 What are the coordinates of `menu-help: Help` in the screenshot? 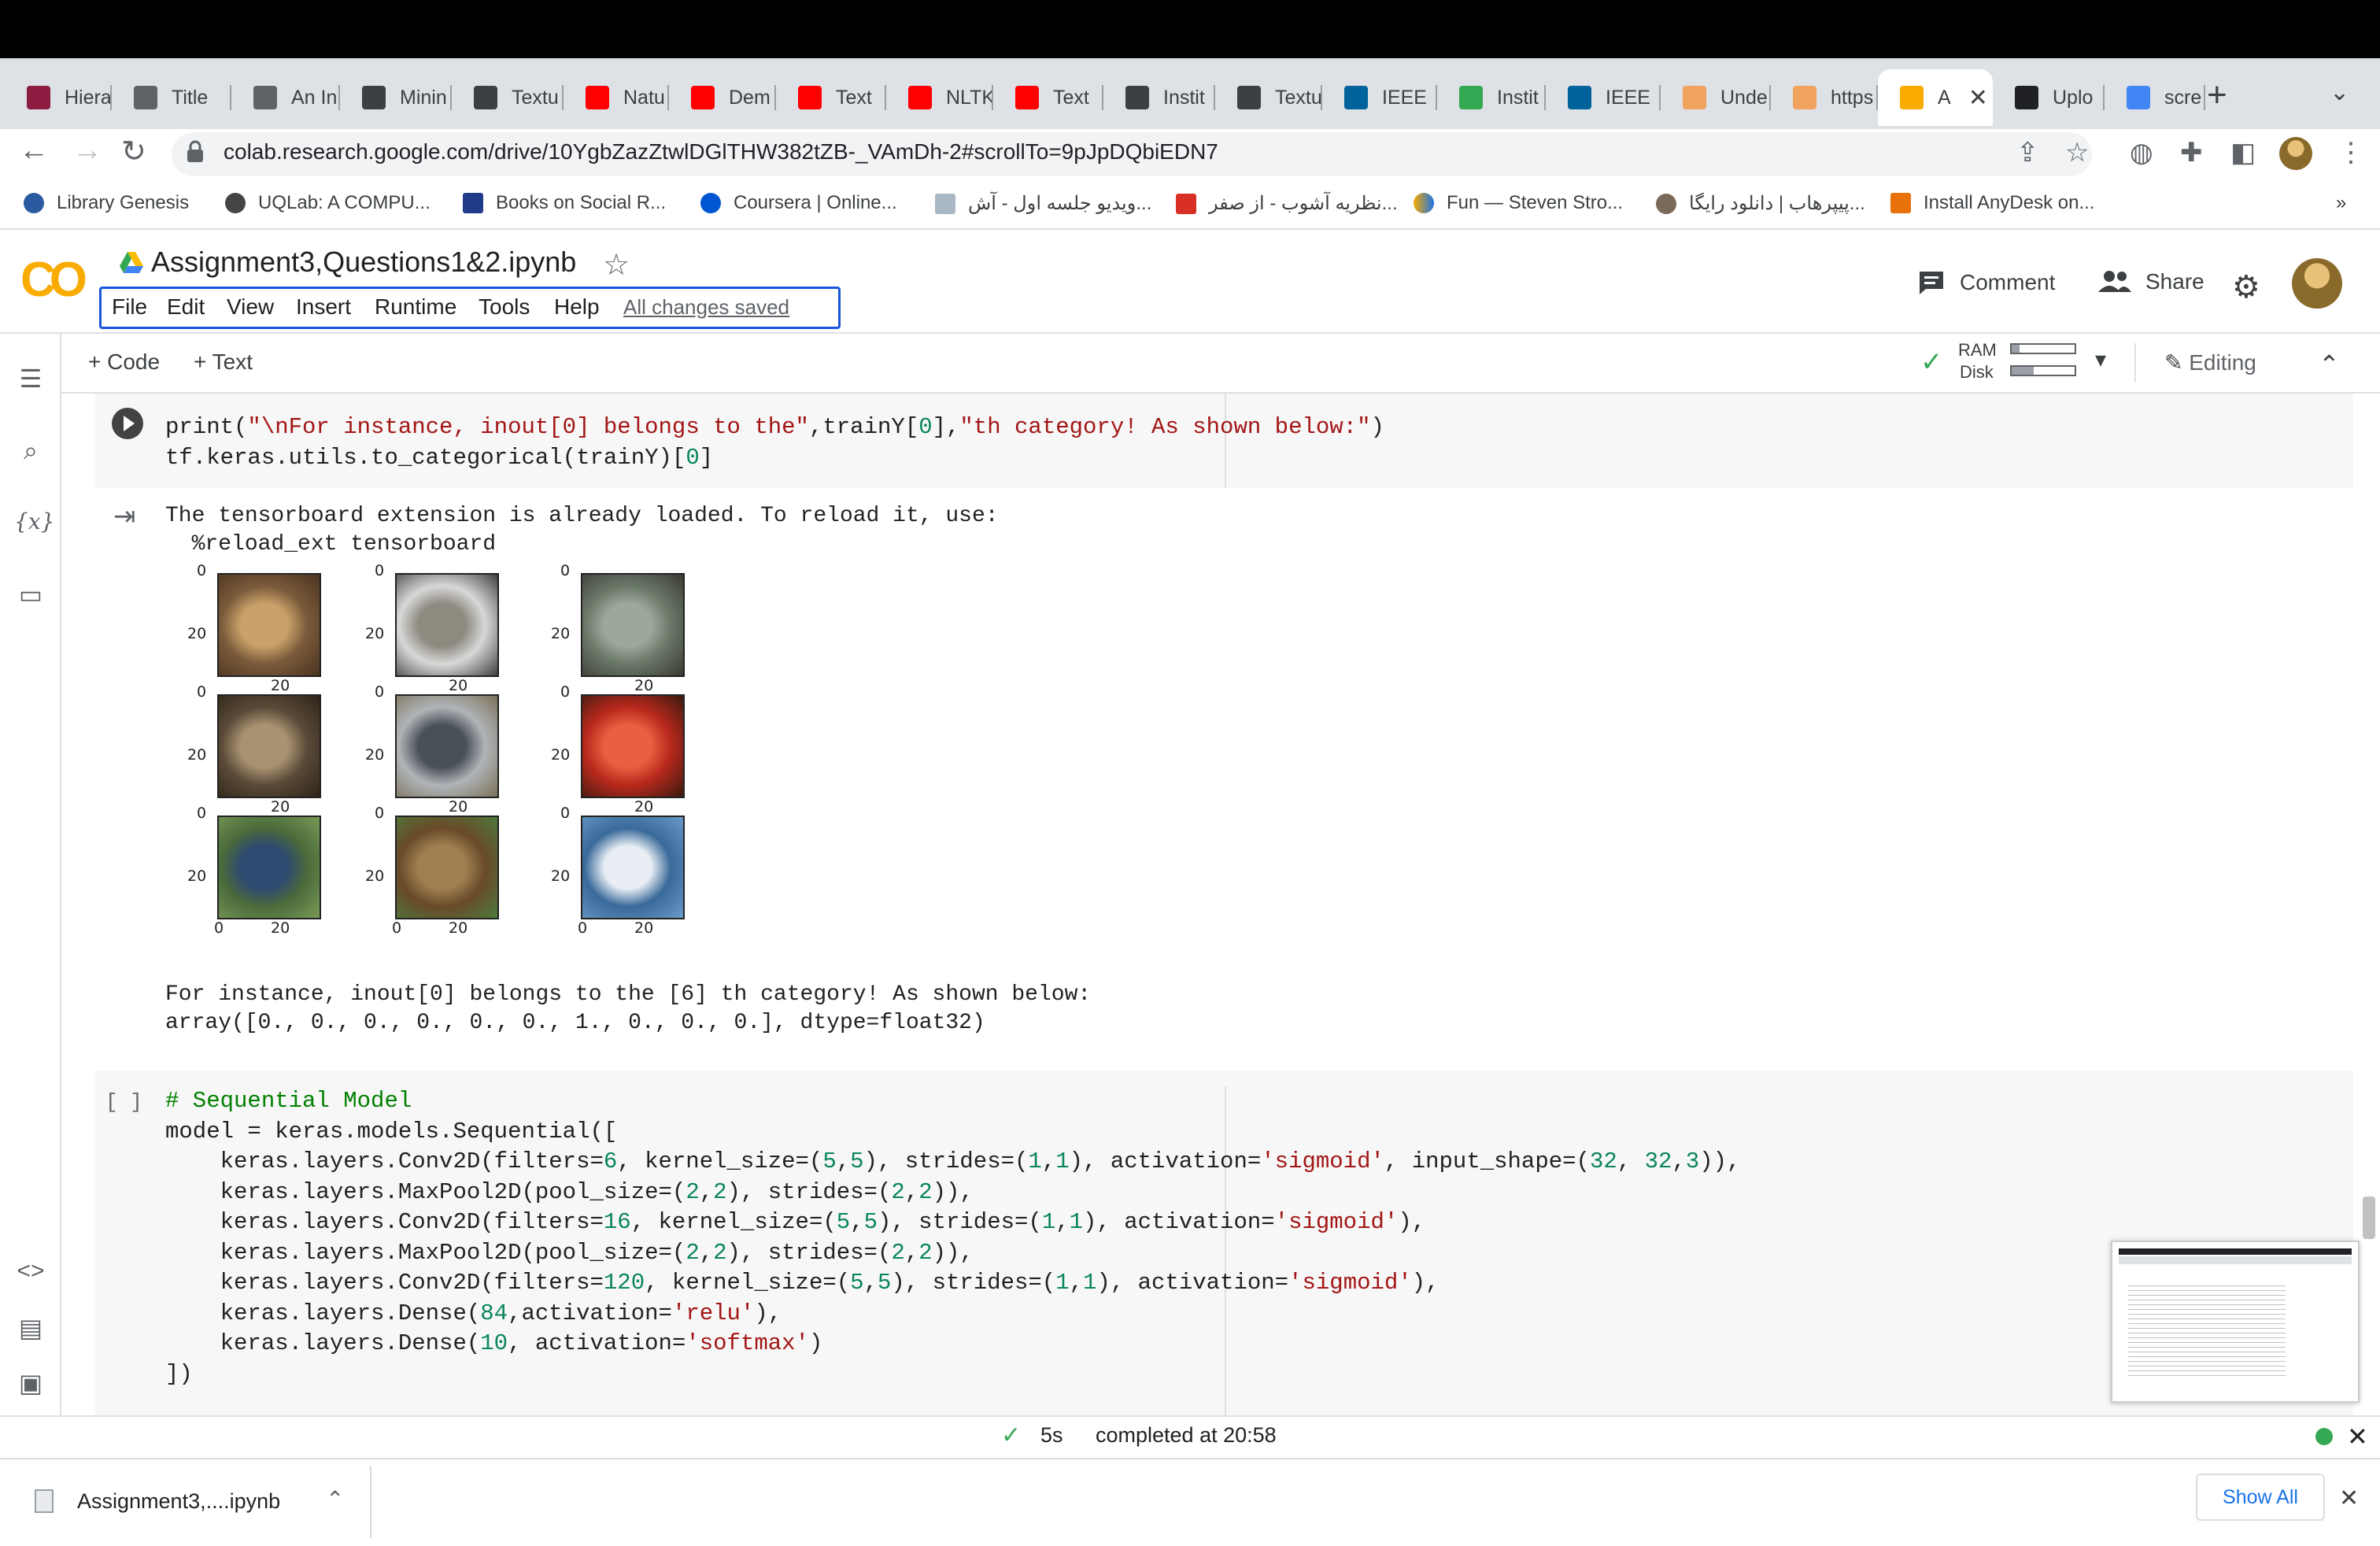 It's located at (577, 307).